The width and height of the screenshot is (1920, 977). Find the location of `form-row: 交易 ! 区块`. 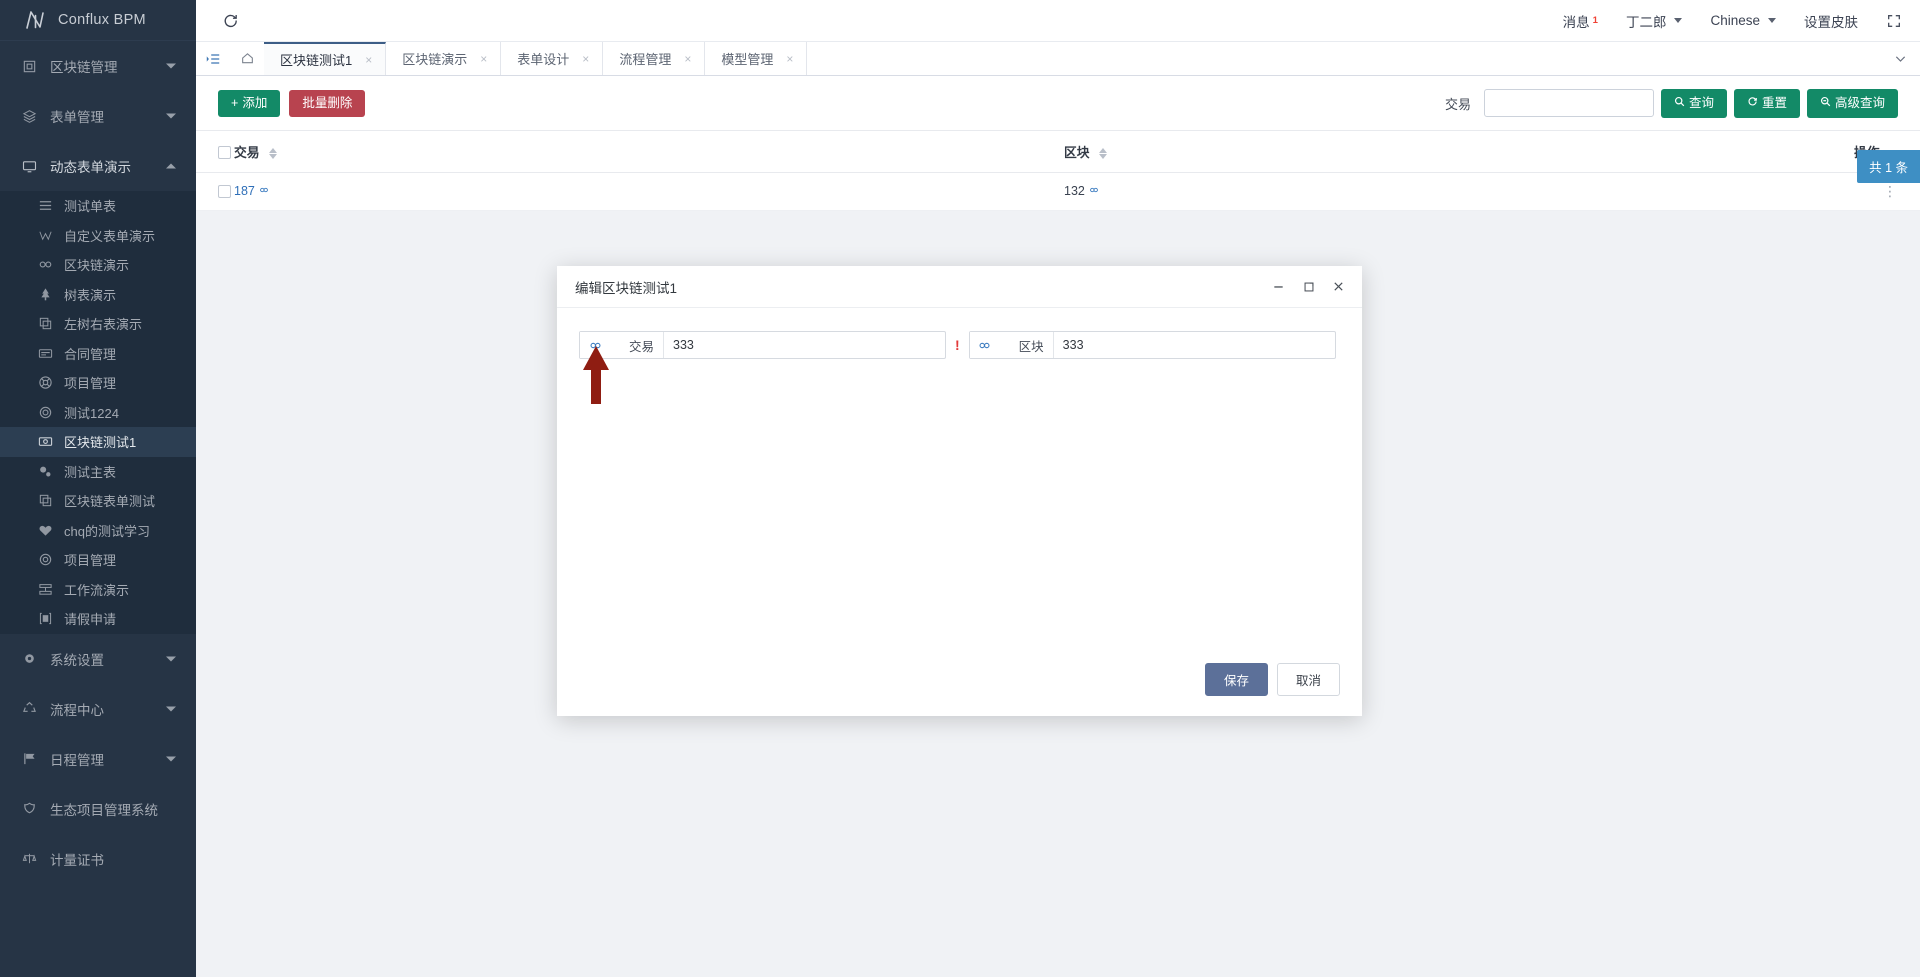

form-row: 交易 ! 区块 is located at coordinates (959, 345).